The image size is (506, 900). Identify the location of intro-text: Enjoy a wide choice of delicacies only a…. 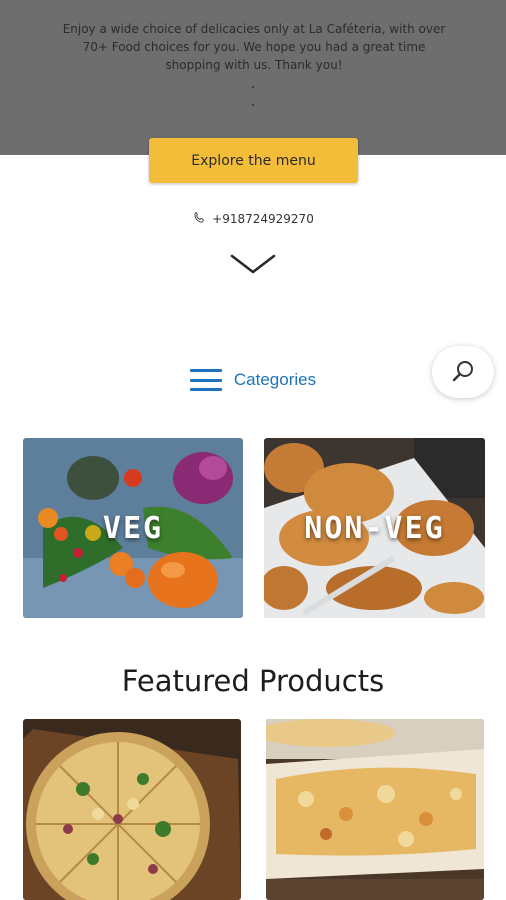
(254, 47).